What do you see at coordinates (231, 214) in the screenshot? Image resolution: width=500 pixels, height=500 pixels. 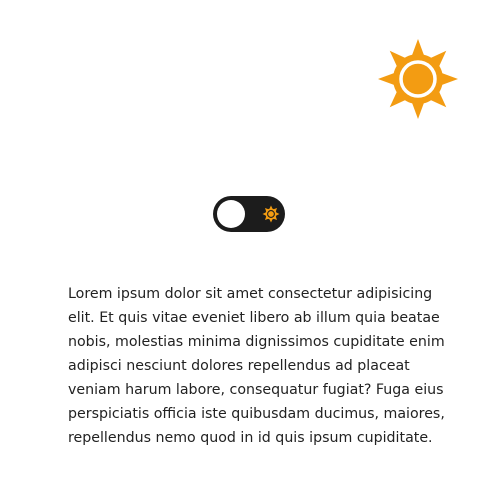 I see `toggle-knob` at bounding box center [231, 214].